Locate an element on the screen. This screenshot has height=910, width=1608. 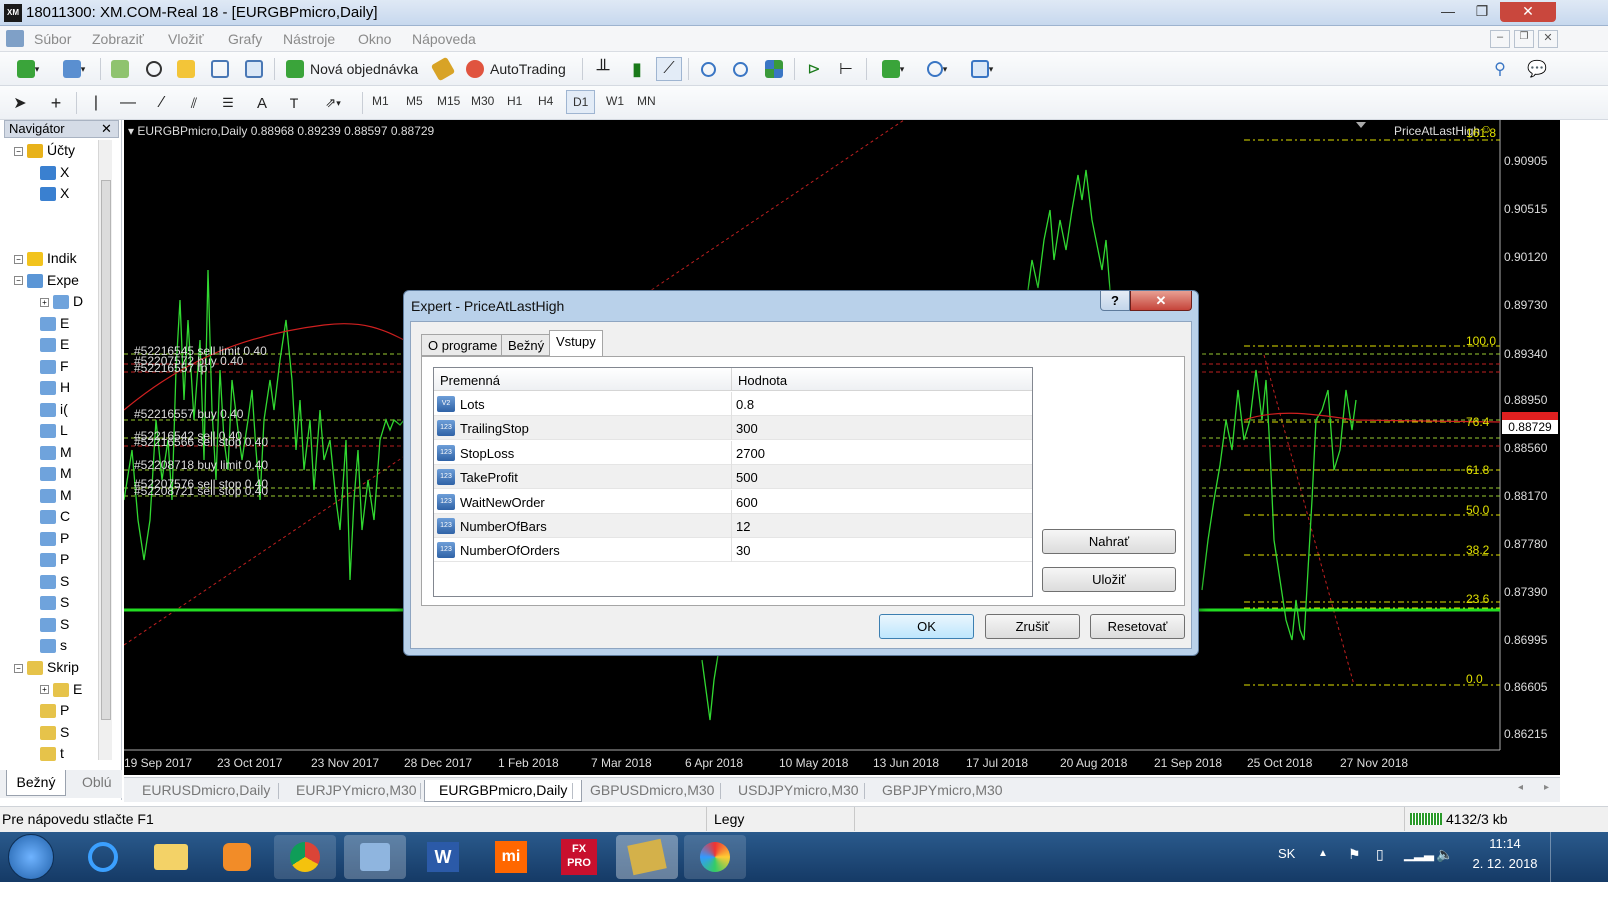
timeframe-m15: M15 is located at coordinates (448, 101).